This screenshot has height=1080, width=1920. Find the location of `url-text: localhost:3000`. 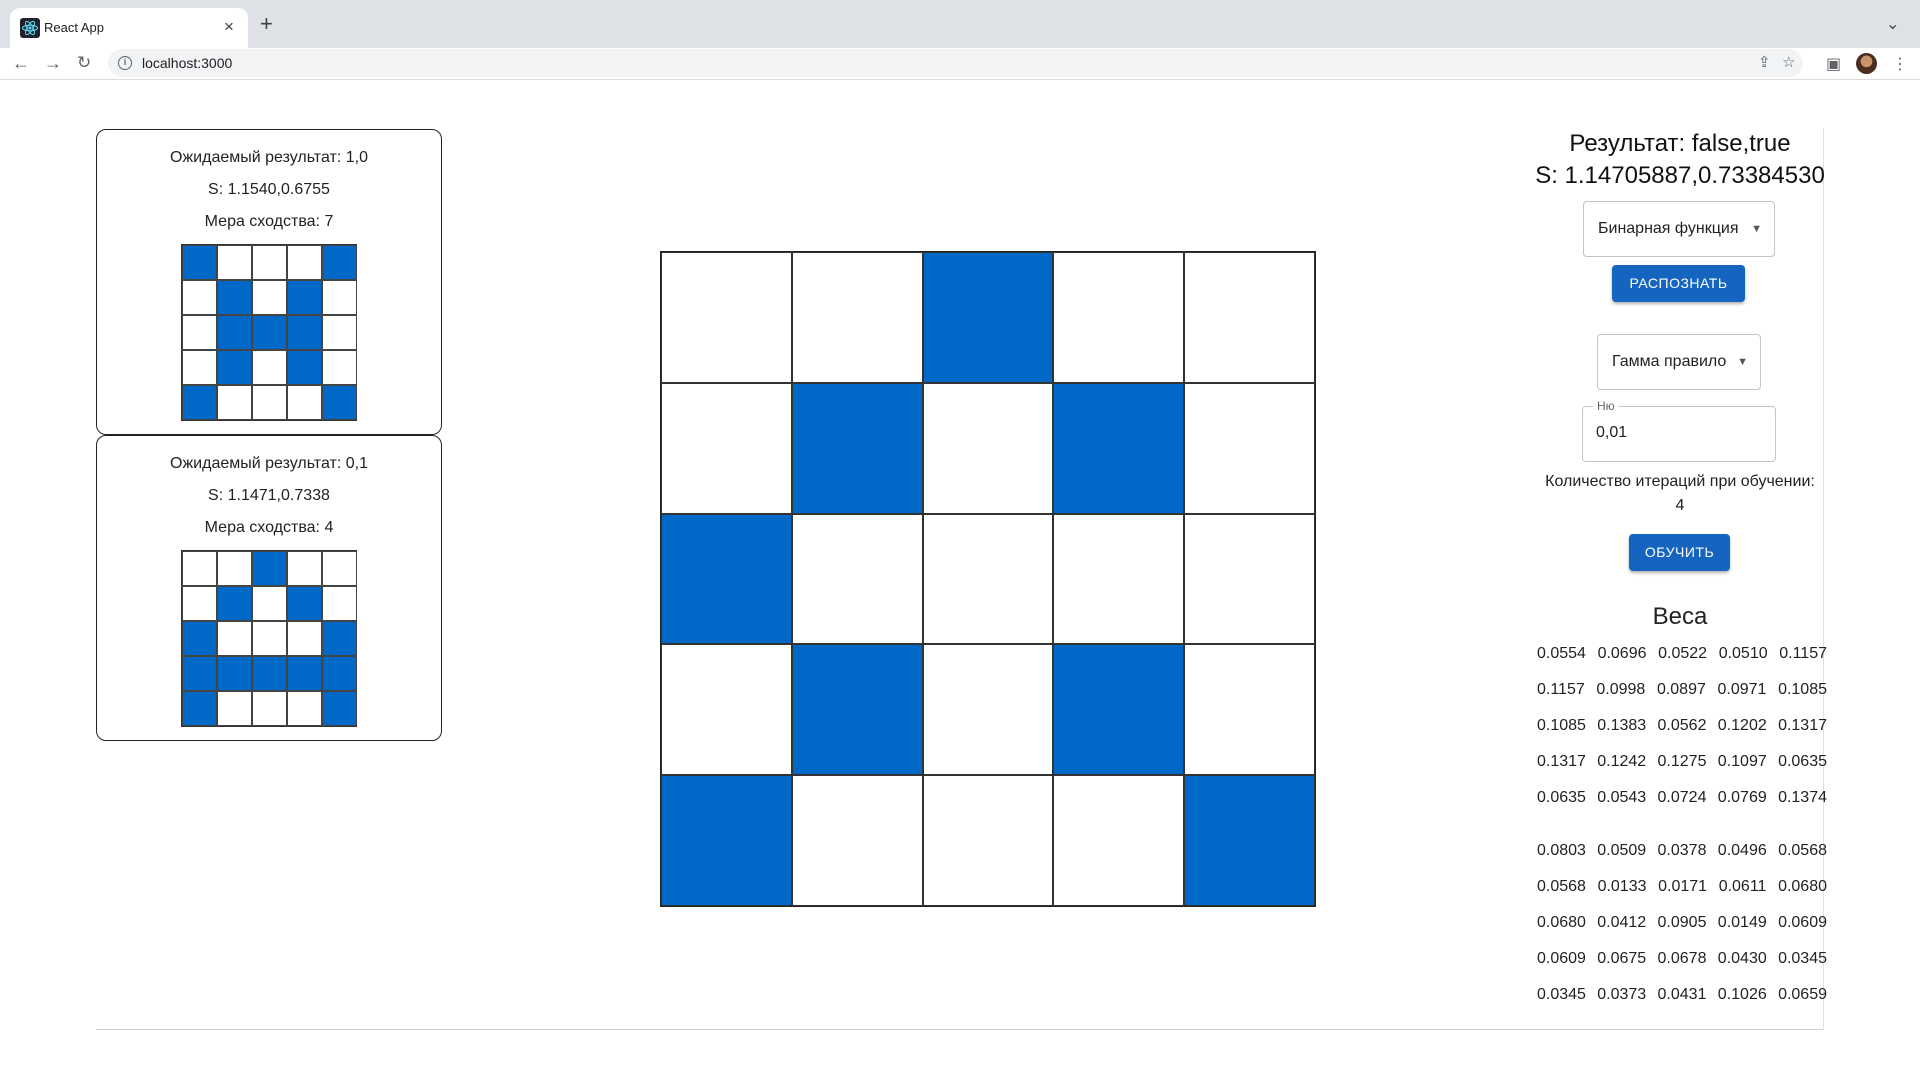

url-text: localhost:3000 is located at coordinates (187, 63).